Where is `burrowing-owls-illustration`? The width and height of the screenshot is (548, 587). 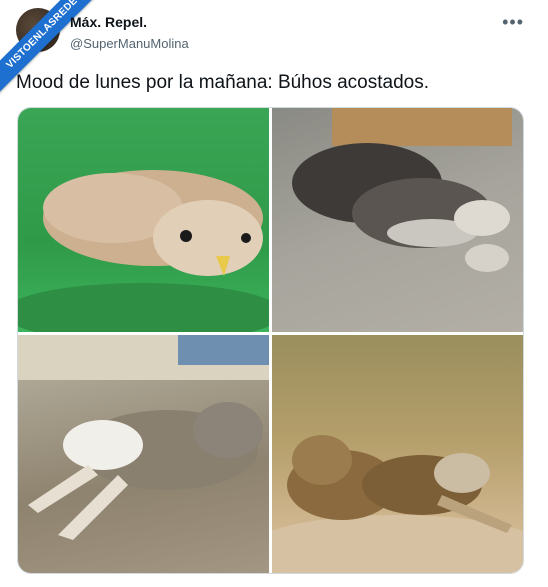 burrowing-owls-illustration is located at coordinates (397, 504).